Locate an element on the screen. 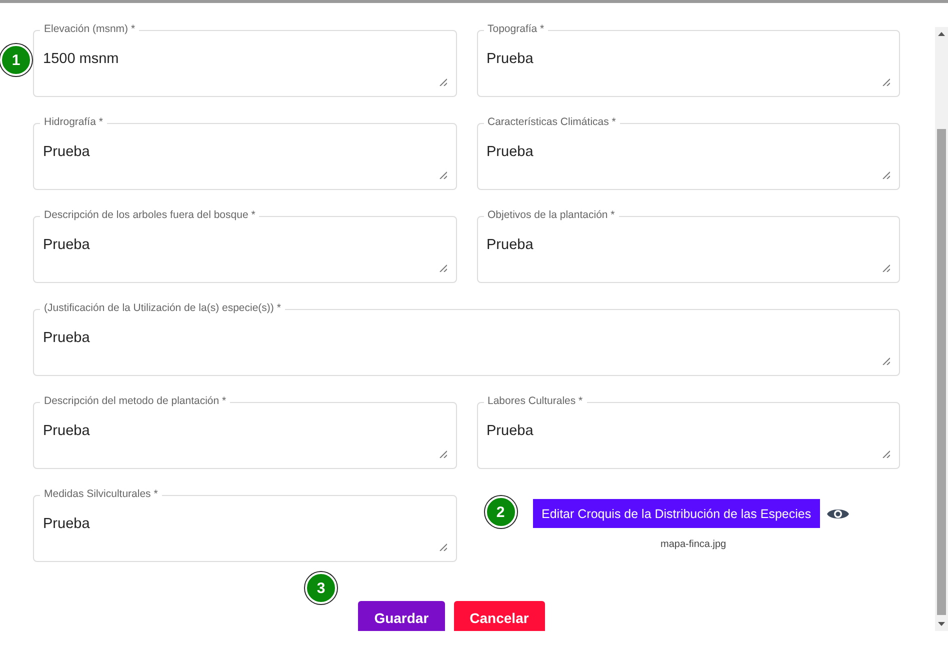 Image resolution: width=948 pixels, height=654 pixels. field-label: Topografía * is located at coordinates (516, 29).